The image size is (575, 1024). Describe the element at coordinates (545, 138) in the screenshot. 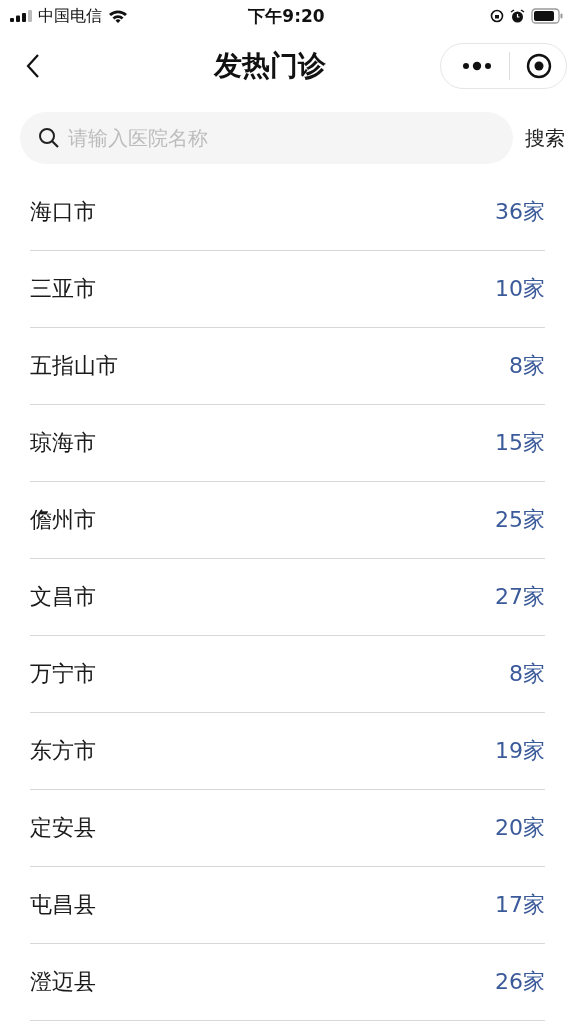

I see `search-button: 搜索` at that location.